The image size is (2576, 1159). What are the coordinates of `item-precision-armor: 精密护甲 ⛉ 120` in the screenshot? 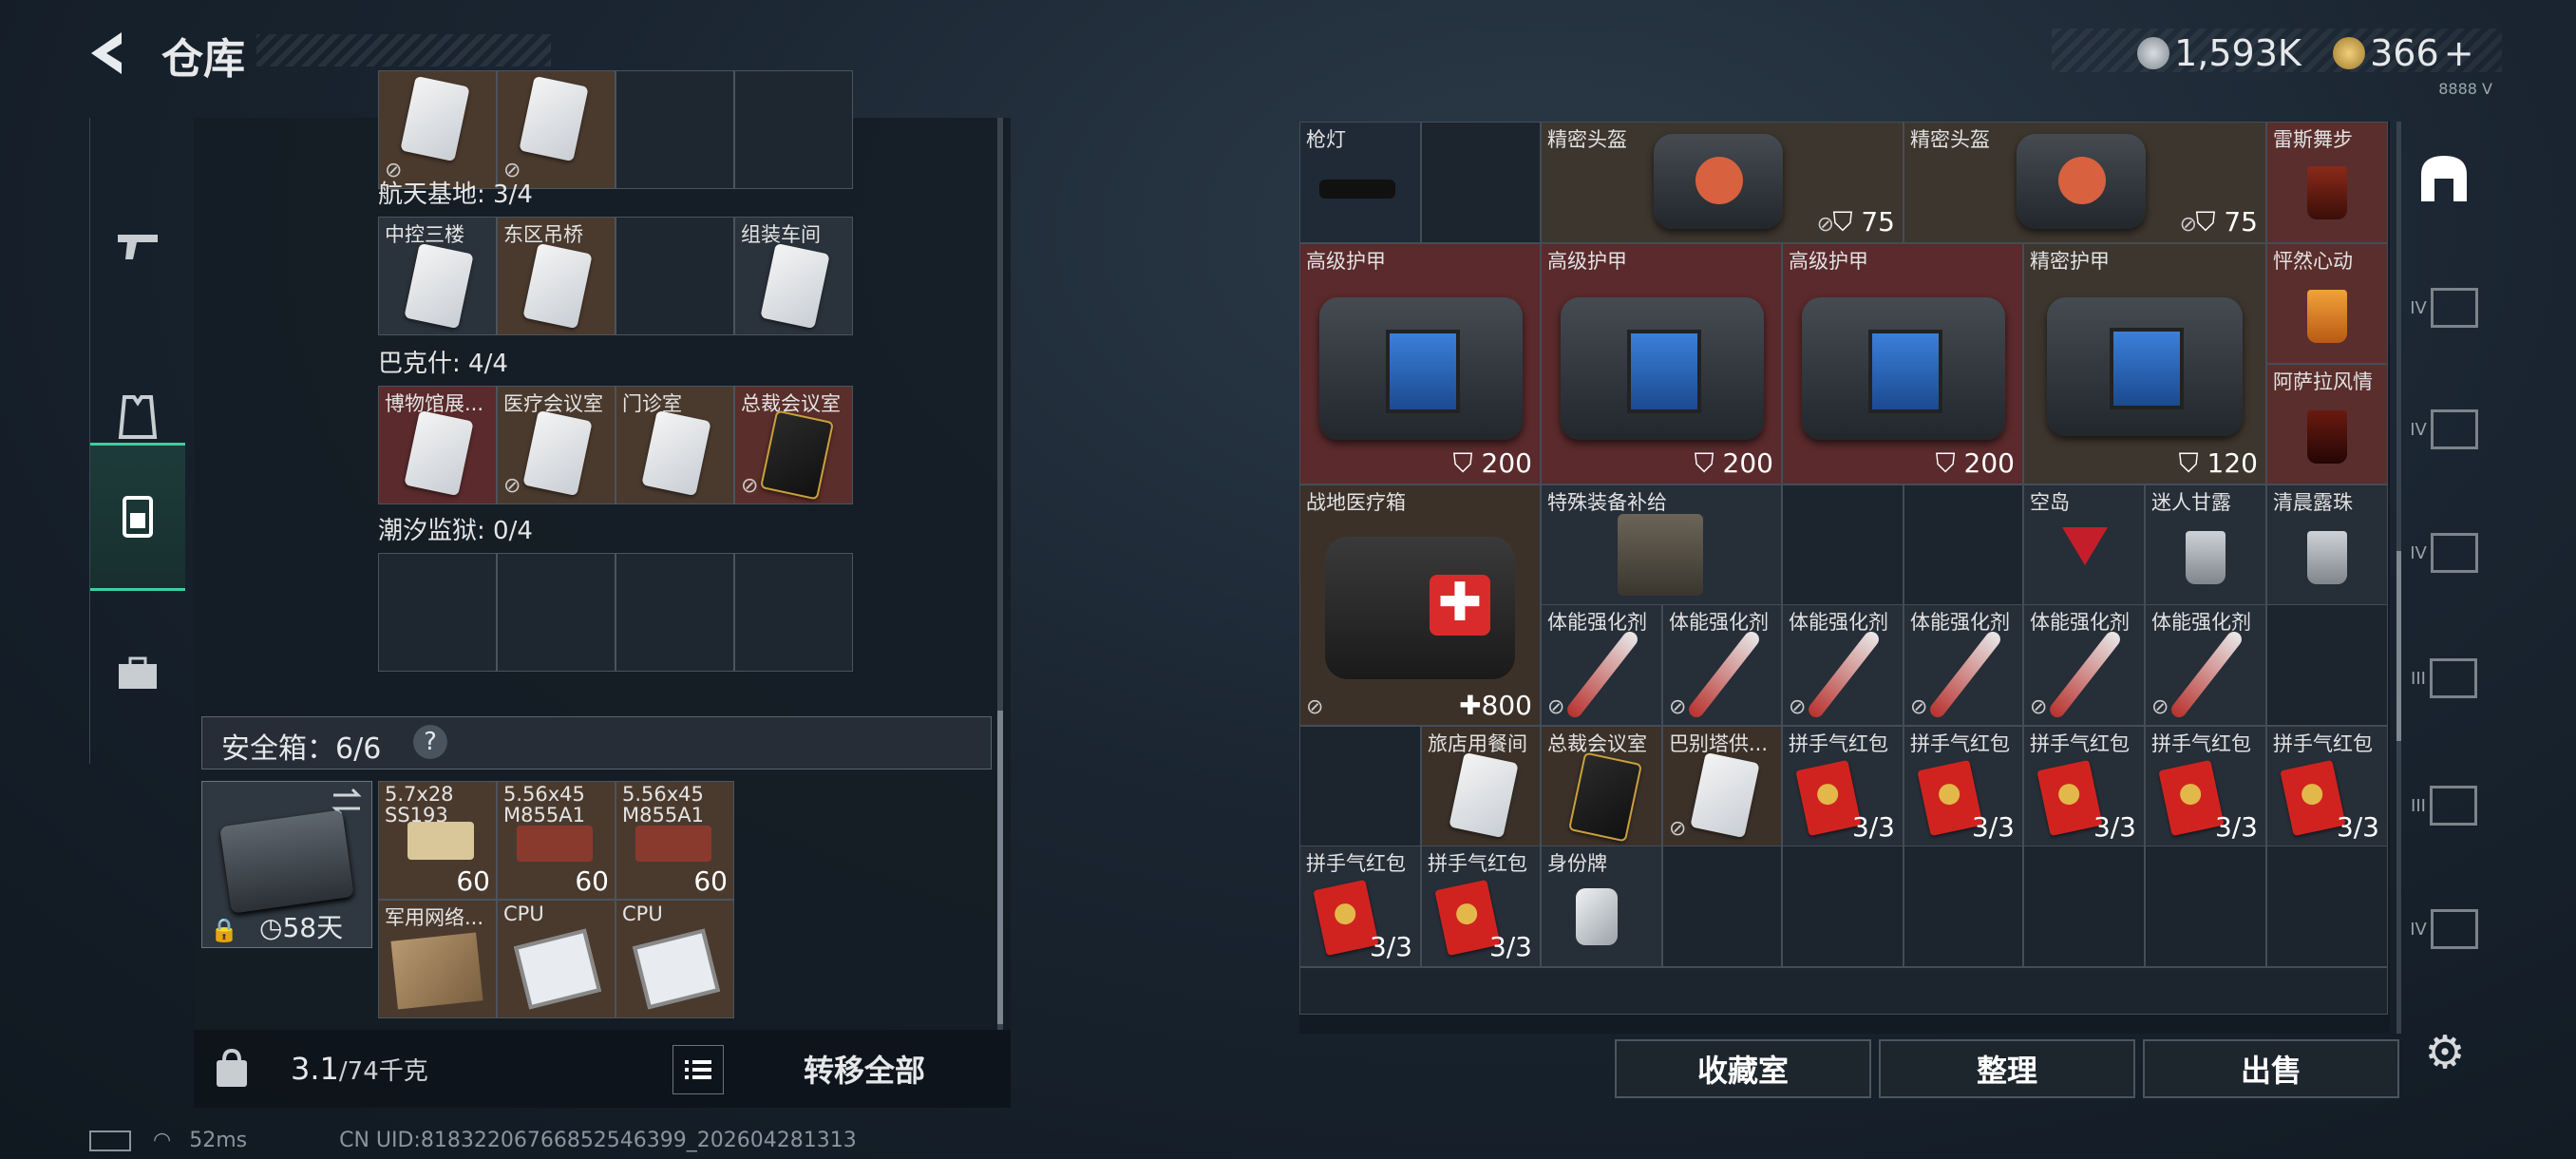 It's located at (2144, 363).